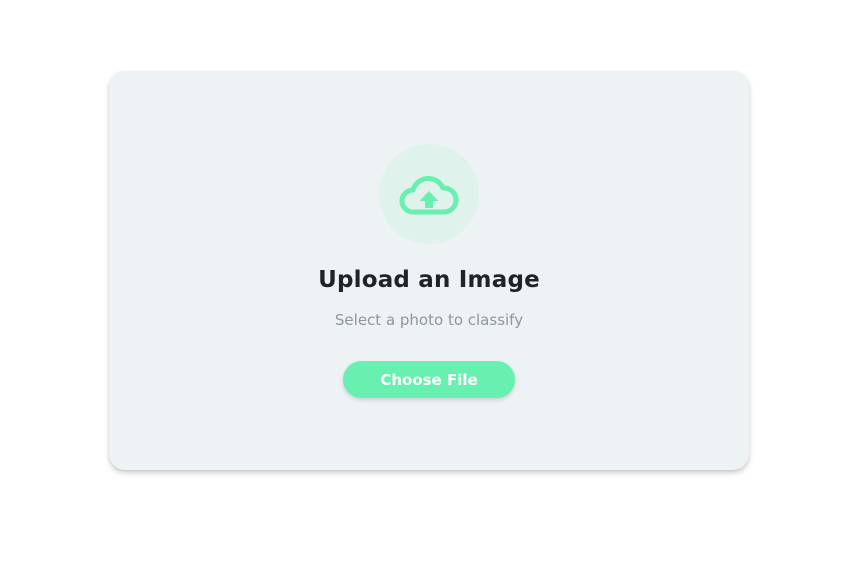 This screenshot has height=581, width=862. Describe the element at coordinates (429, 280) in the screenshot. I see `upload-title: Upload an Image` at that location.